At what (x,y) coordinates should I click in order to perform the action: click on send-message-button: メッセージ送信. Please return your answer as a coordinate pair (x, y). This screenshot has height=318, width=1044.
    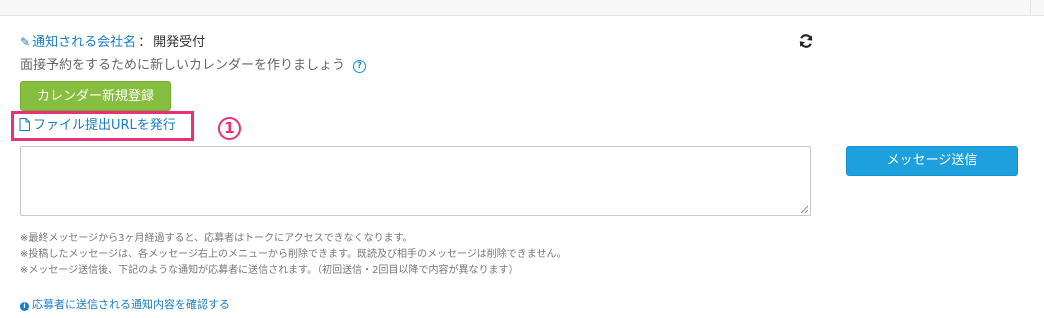
    Looking at the image, I should click on (932, 161).